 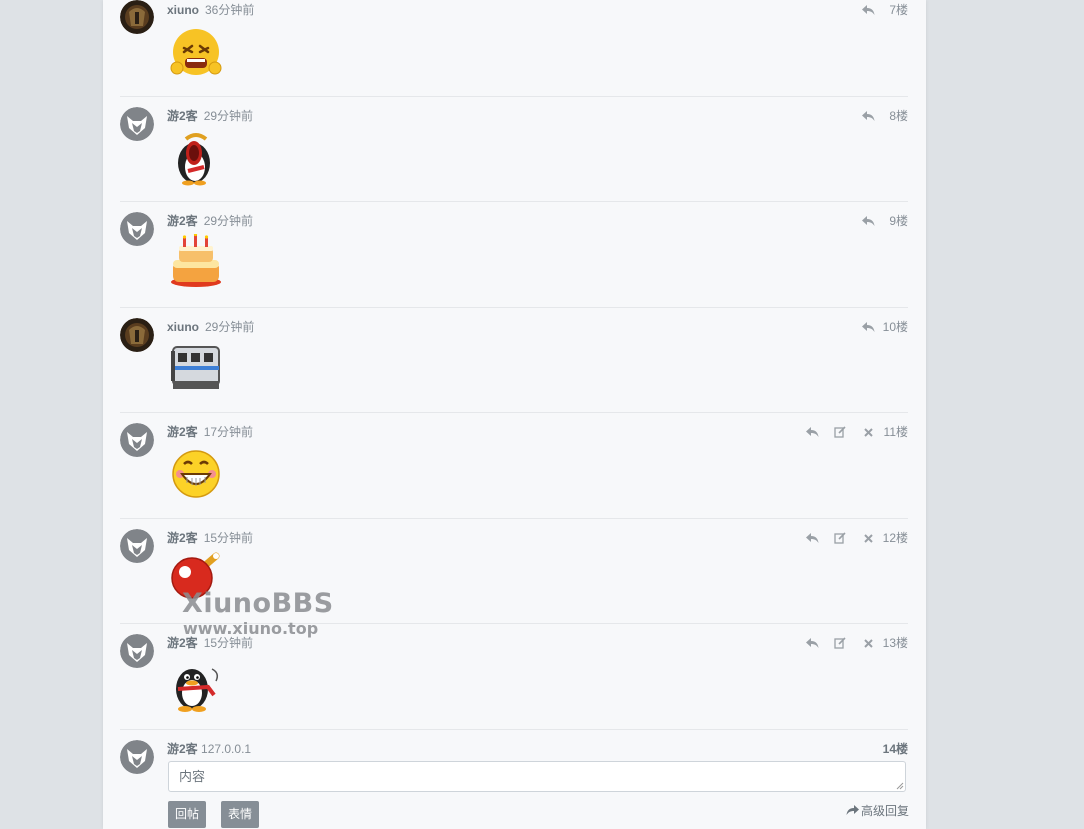 I want to click on post-item: 游2客 29分钟前 9楼, so click(x=514, y=255).